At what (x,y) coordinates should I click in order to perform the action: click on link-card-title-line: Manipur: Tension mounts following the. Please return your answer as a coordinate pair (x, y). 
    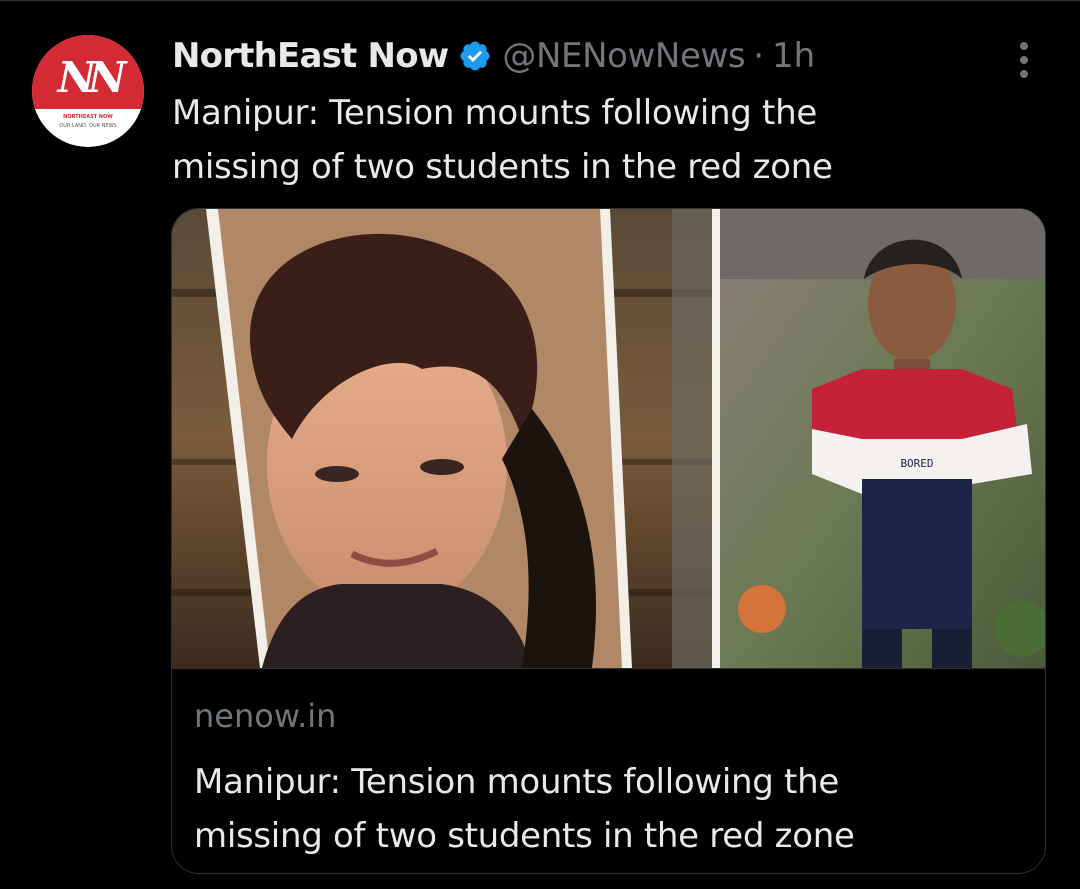
    Looking at the image, I should click on (516, 782).